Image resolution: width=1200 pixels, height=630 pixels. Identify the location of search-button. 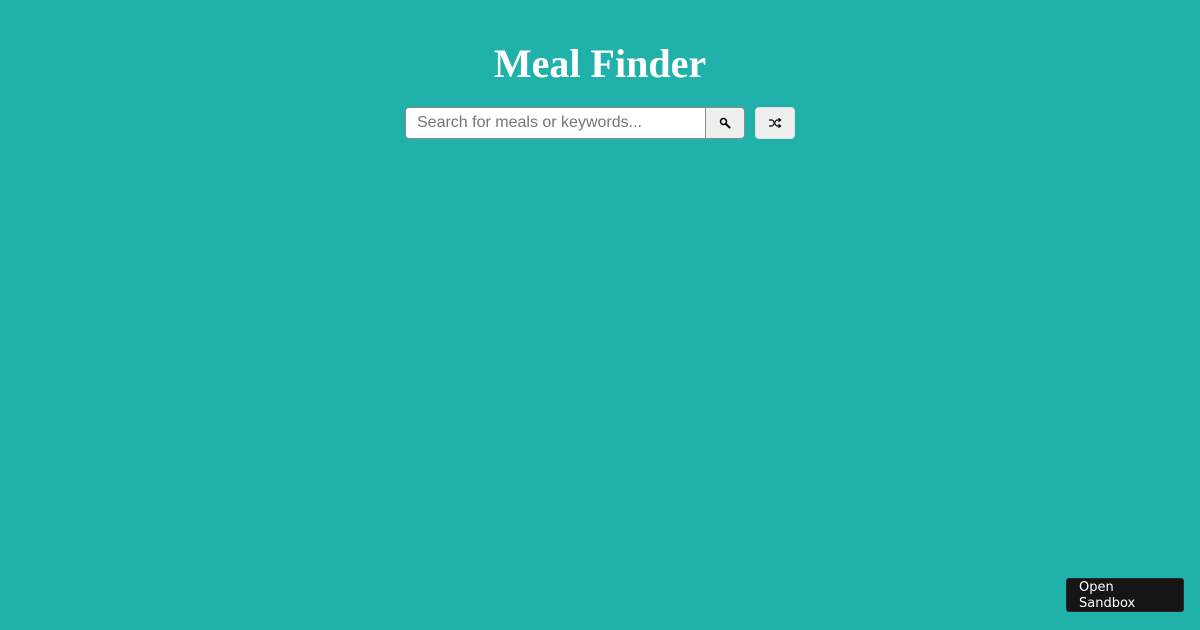
(725, 123).